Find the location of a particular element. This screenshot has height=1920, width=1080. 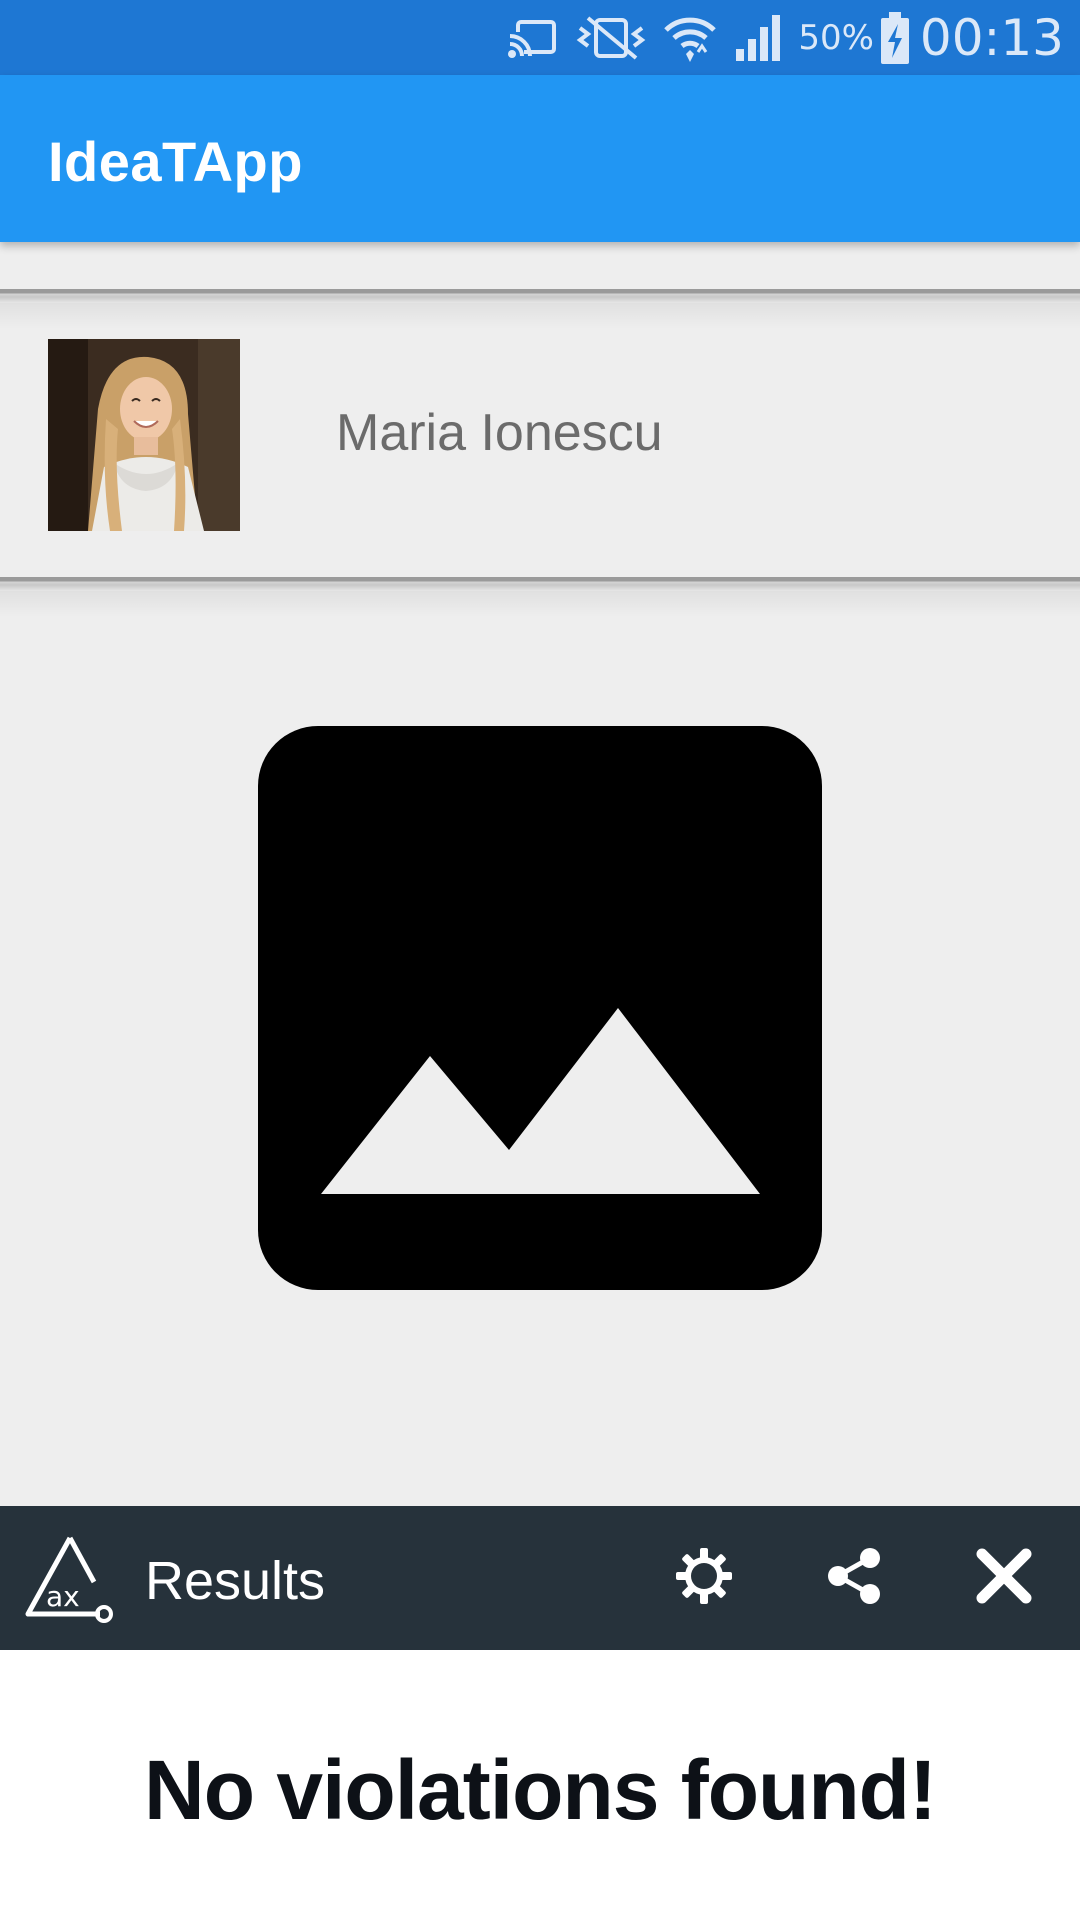

svg-text: ax is located at coordinates (63, 1596).